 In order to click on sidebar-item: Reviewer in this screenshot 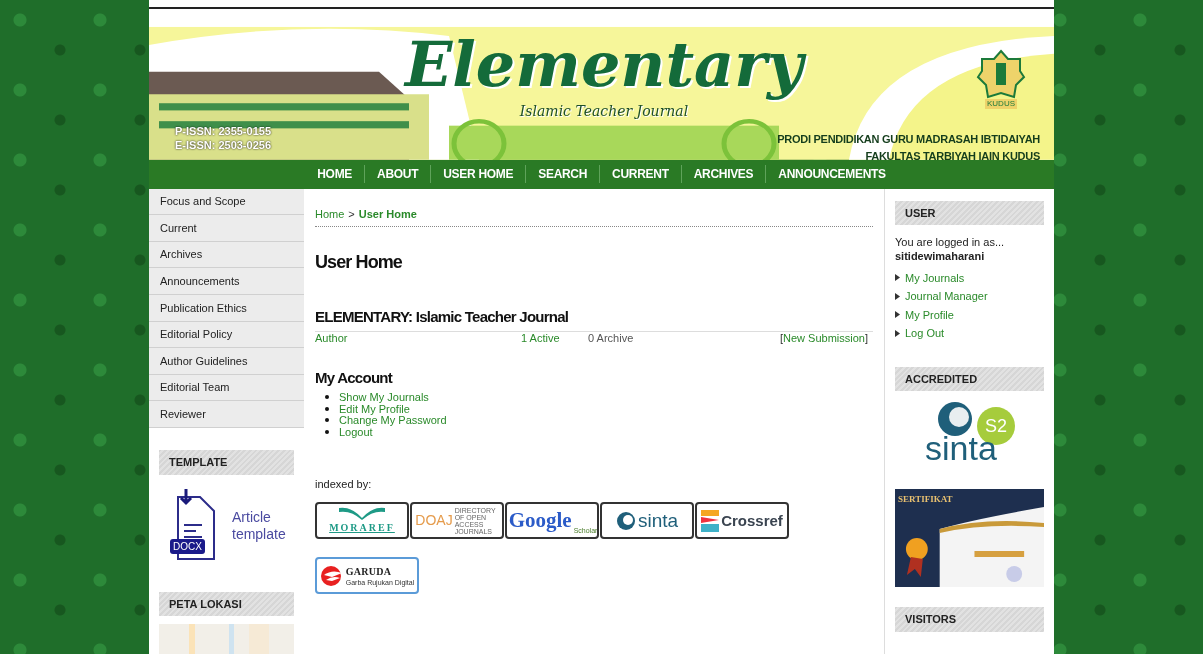, I will do `click(226, 414)`.